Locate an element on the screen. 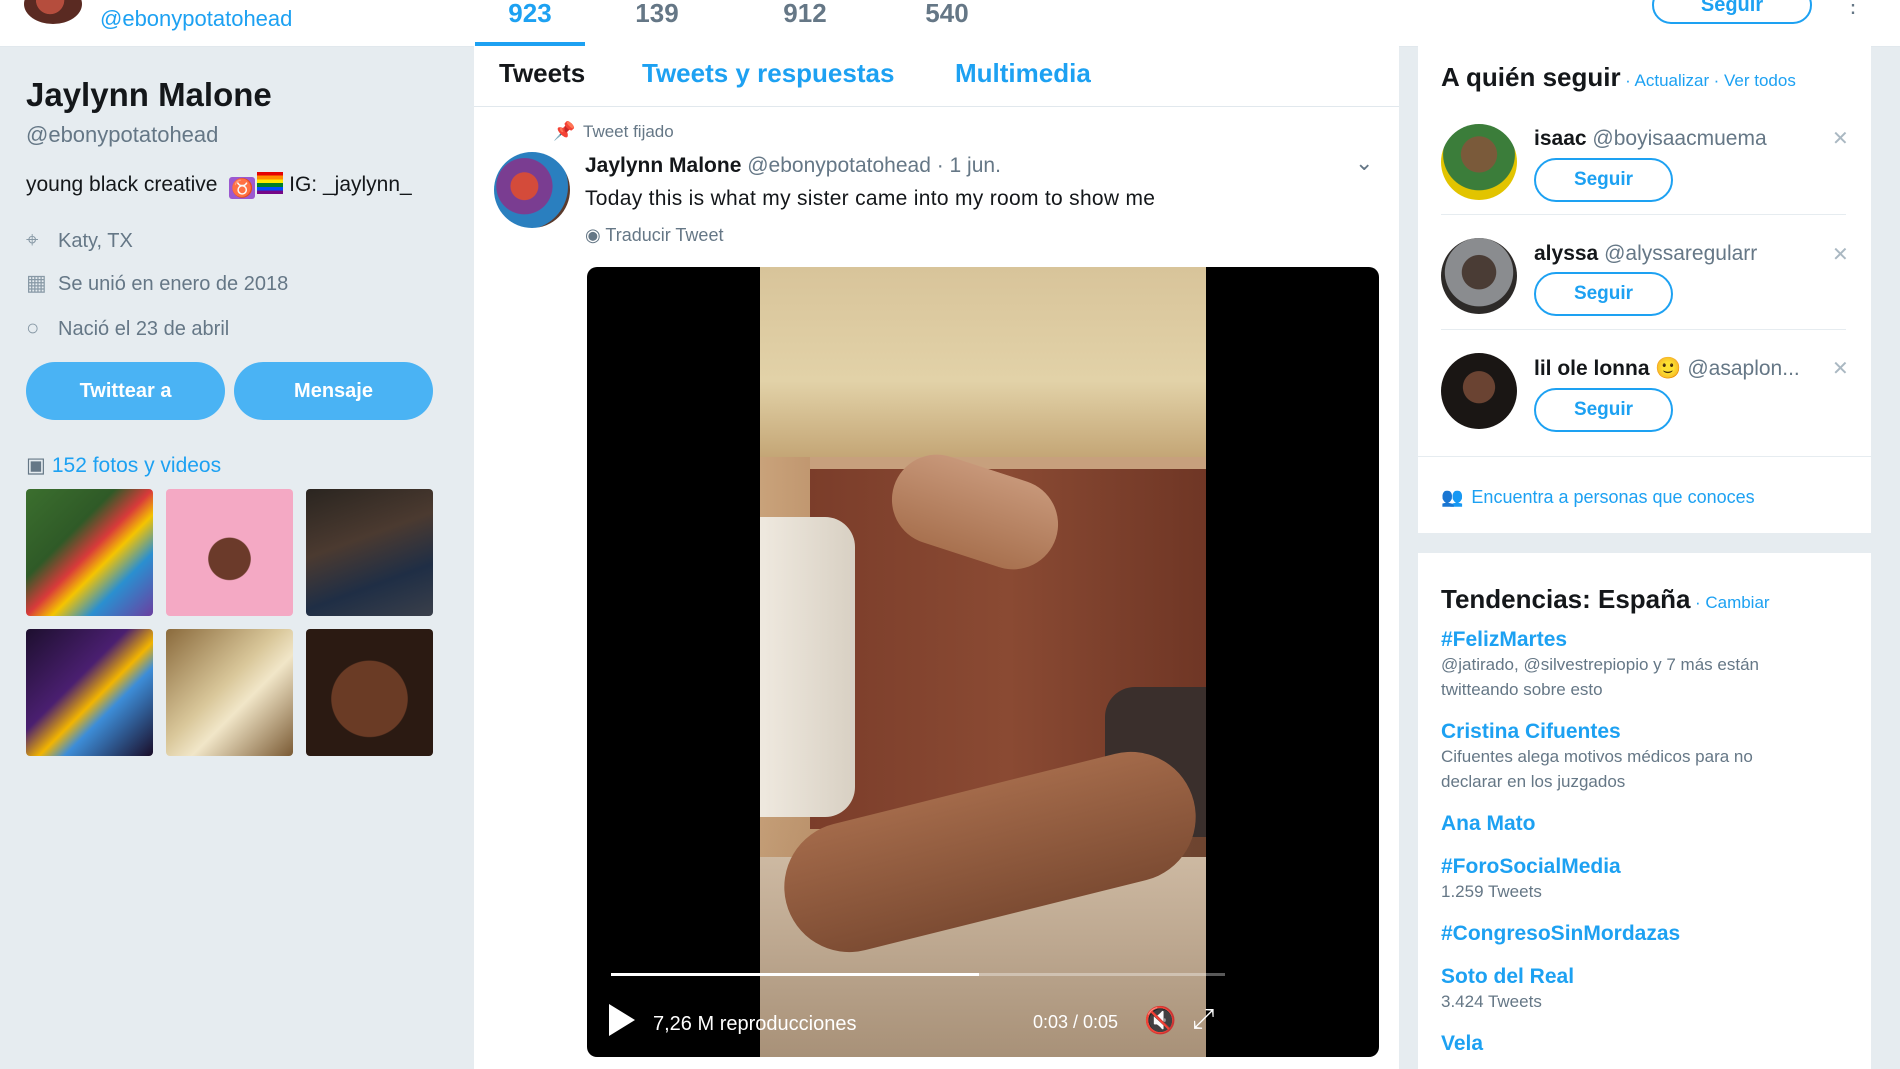 The image size is (1900, 1069). tab-tweets: Tweets is located at coordinates (542, 73).